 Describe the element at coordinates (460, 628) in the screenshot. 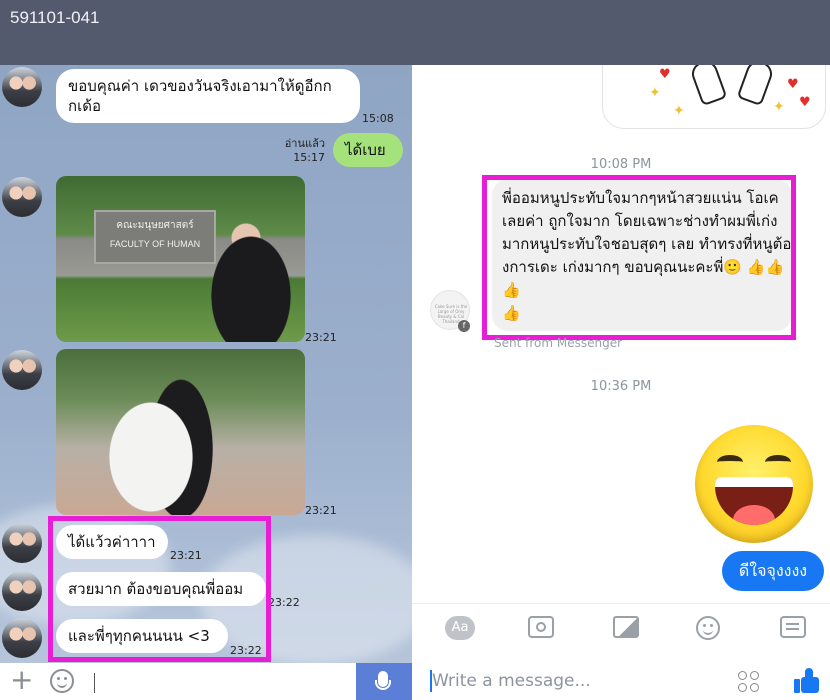

I see `text-format-button: Aa` at that location.